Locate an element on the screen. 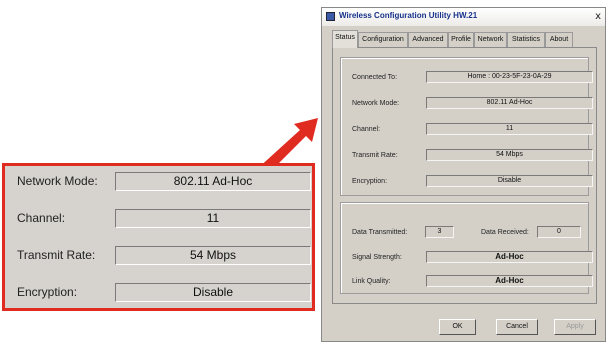 The width and height of the screenshot is (608, 344). callout-row-encryption: Encryption: Disable is located at coordinates (158, 293).